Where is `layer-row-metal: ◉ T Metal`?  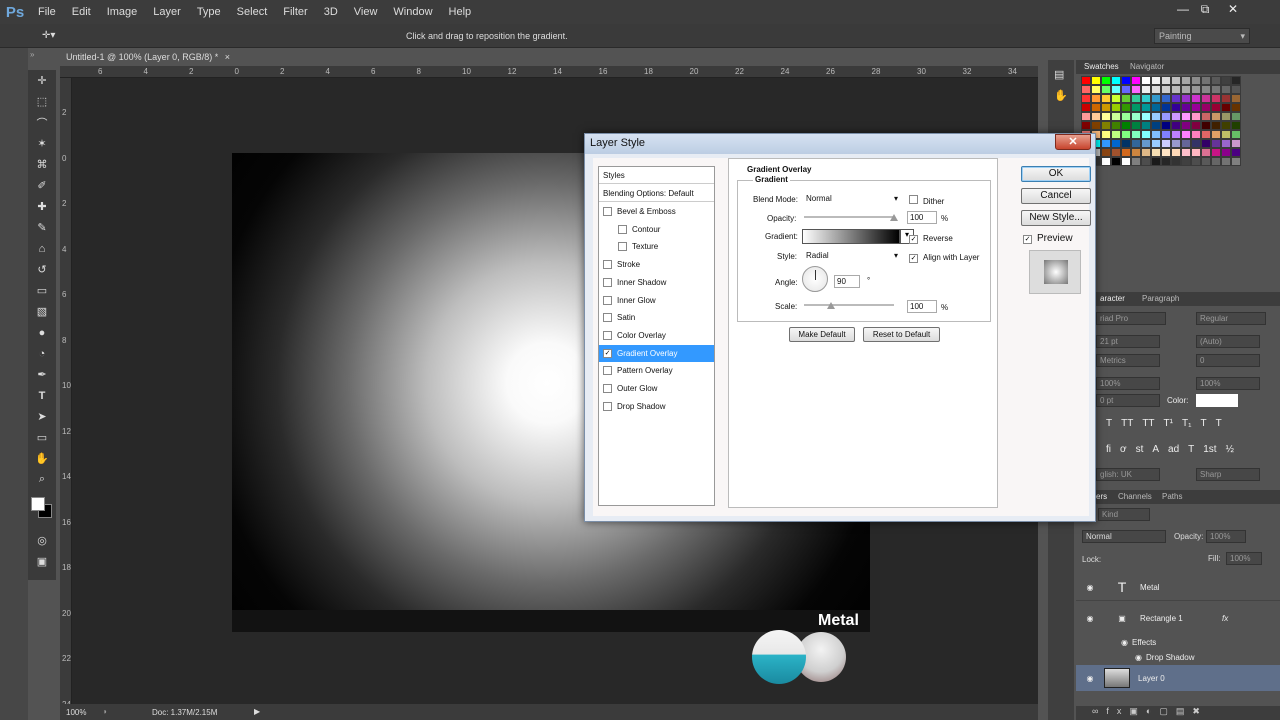 layer-row-metal: ◉ T Metal is located at coordinates (1178, 587).